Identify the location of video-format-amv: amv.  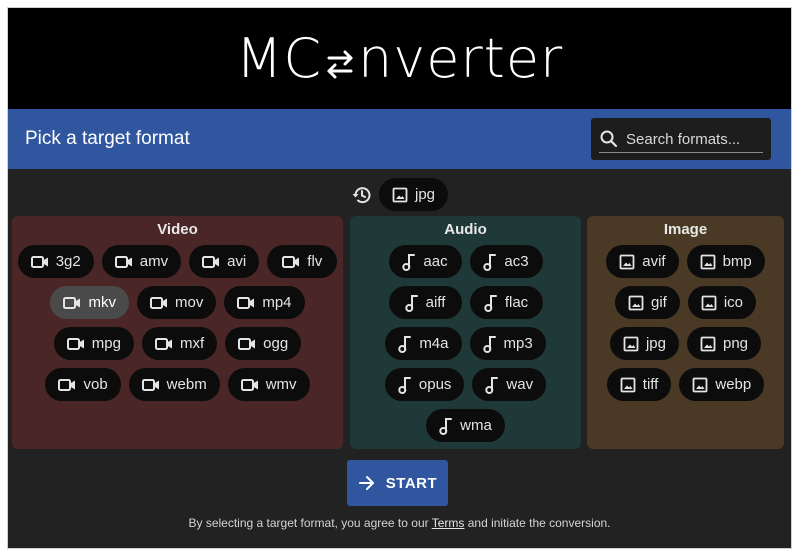
(141, 261).